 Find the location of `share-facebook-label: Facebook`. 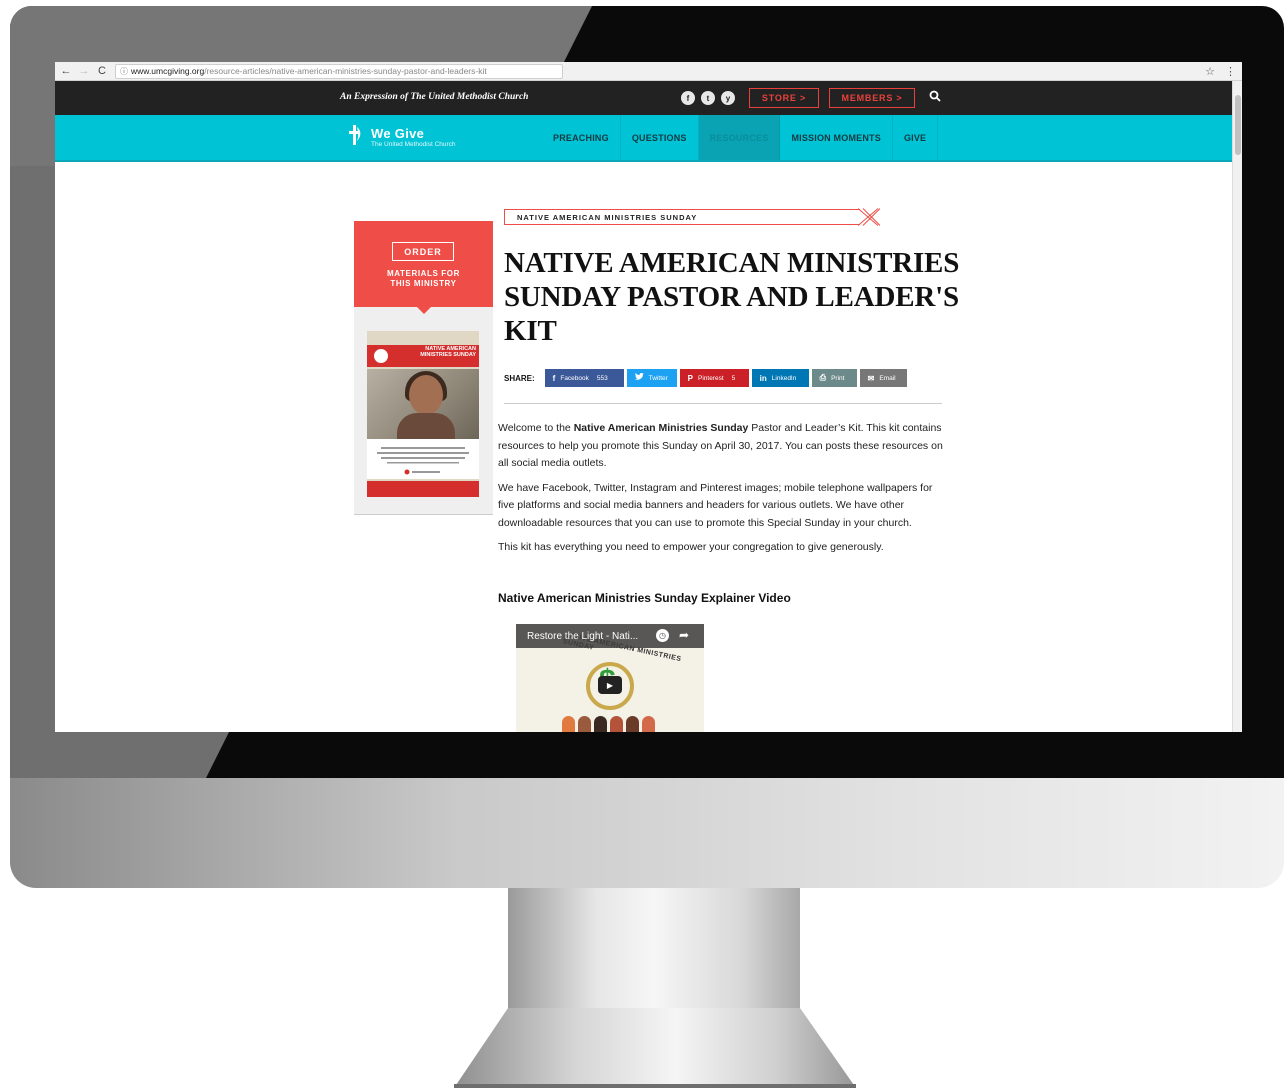

share-facebook-label: Facebook is located at coordinates (574, 378).